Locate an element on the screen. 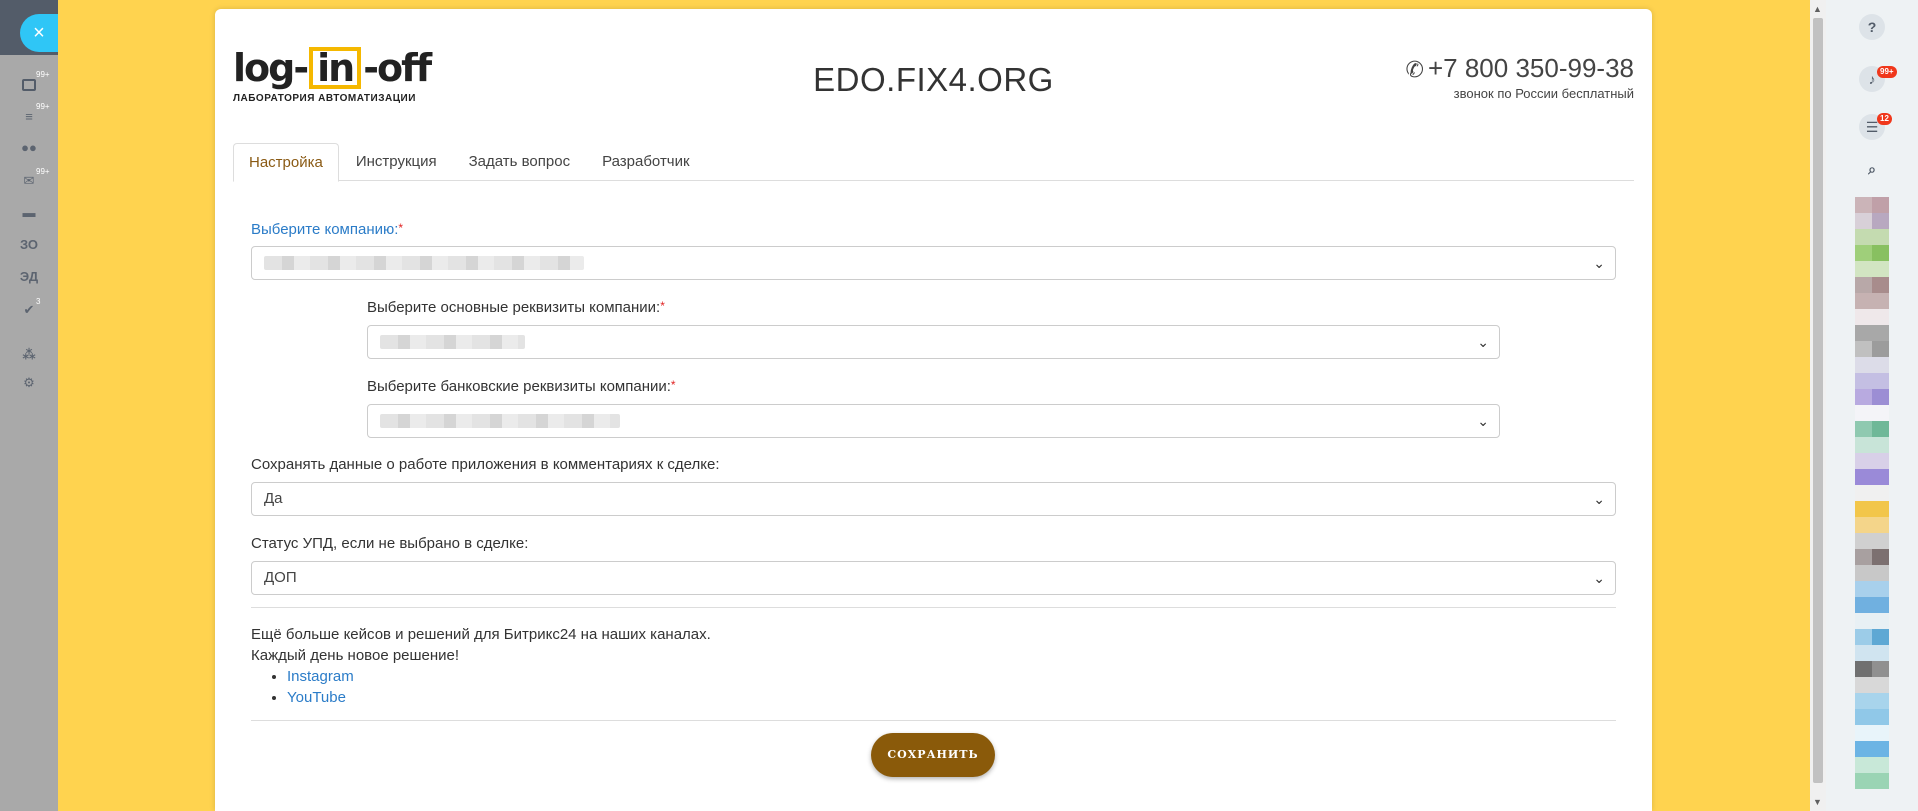 The height and width of the screenshot is (811, 1918). search-icon: ⌕ is located at coordinates (1872, 169).